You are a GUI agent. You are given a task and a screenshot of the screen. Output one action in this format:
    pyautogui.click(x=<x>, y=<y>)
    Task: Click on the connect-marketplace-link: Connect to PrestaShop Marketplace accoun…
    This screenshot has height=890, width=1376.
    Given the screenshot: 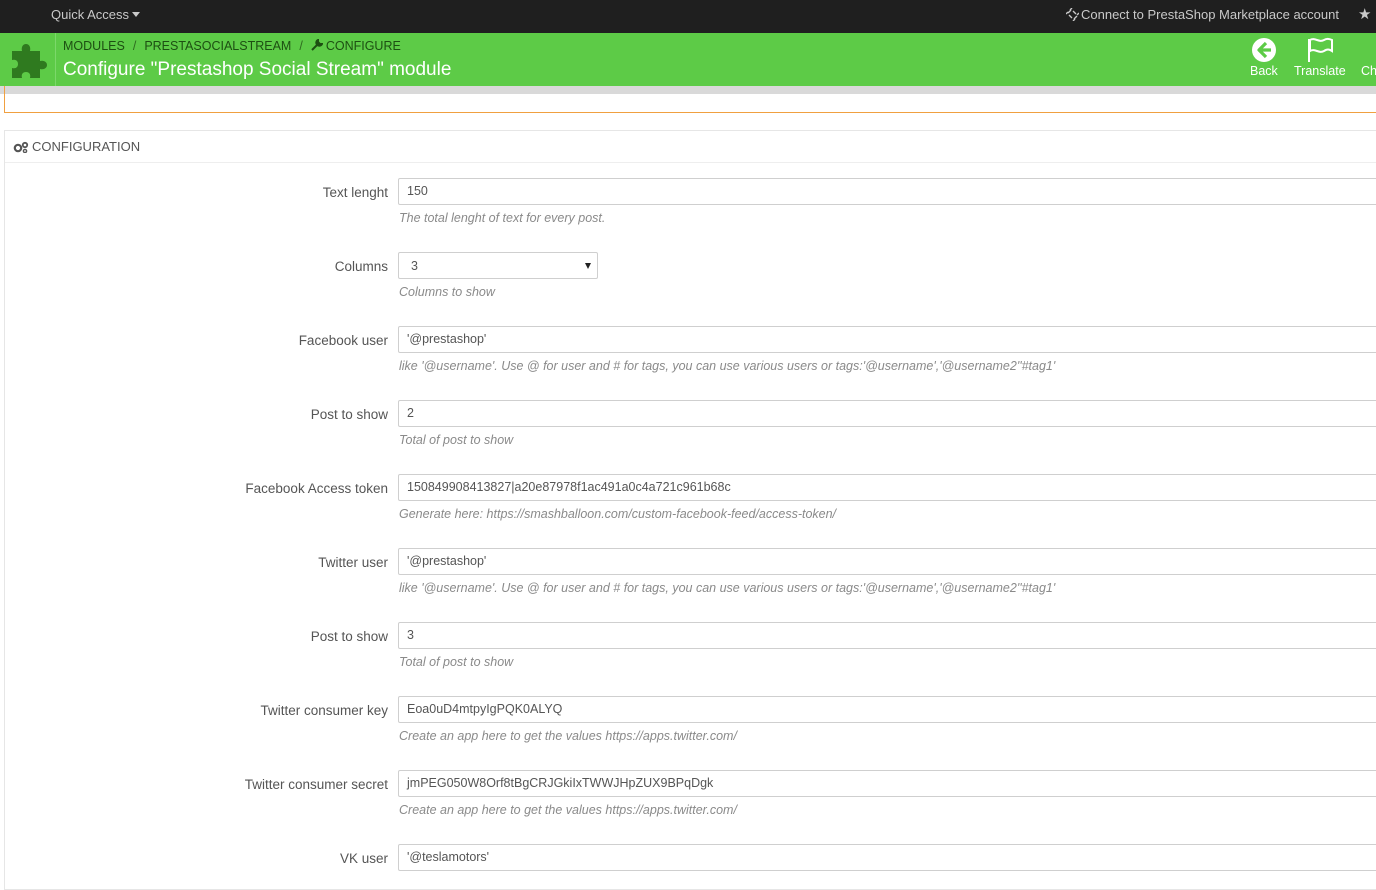 What is the action you would take?
    pyautogui.click(x=1202, y=14)
    